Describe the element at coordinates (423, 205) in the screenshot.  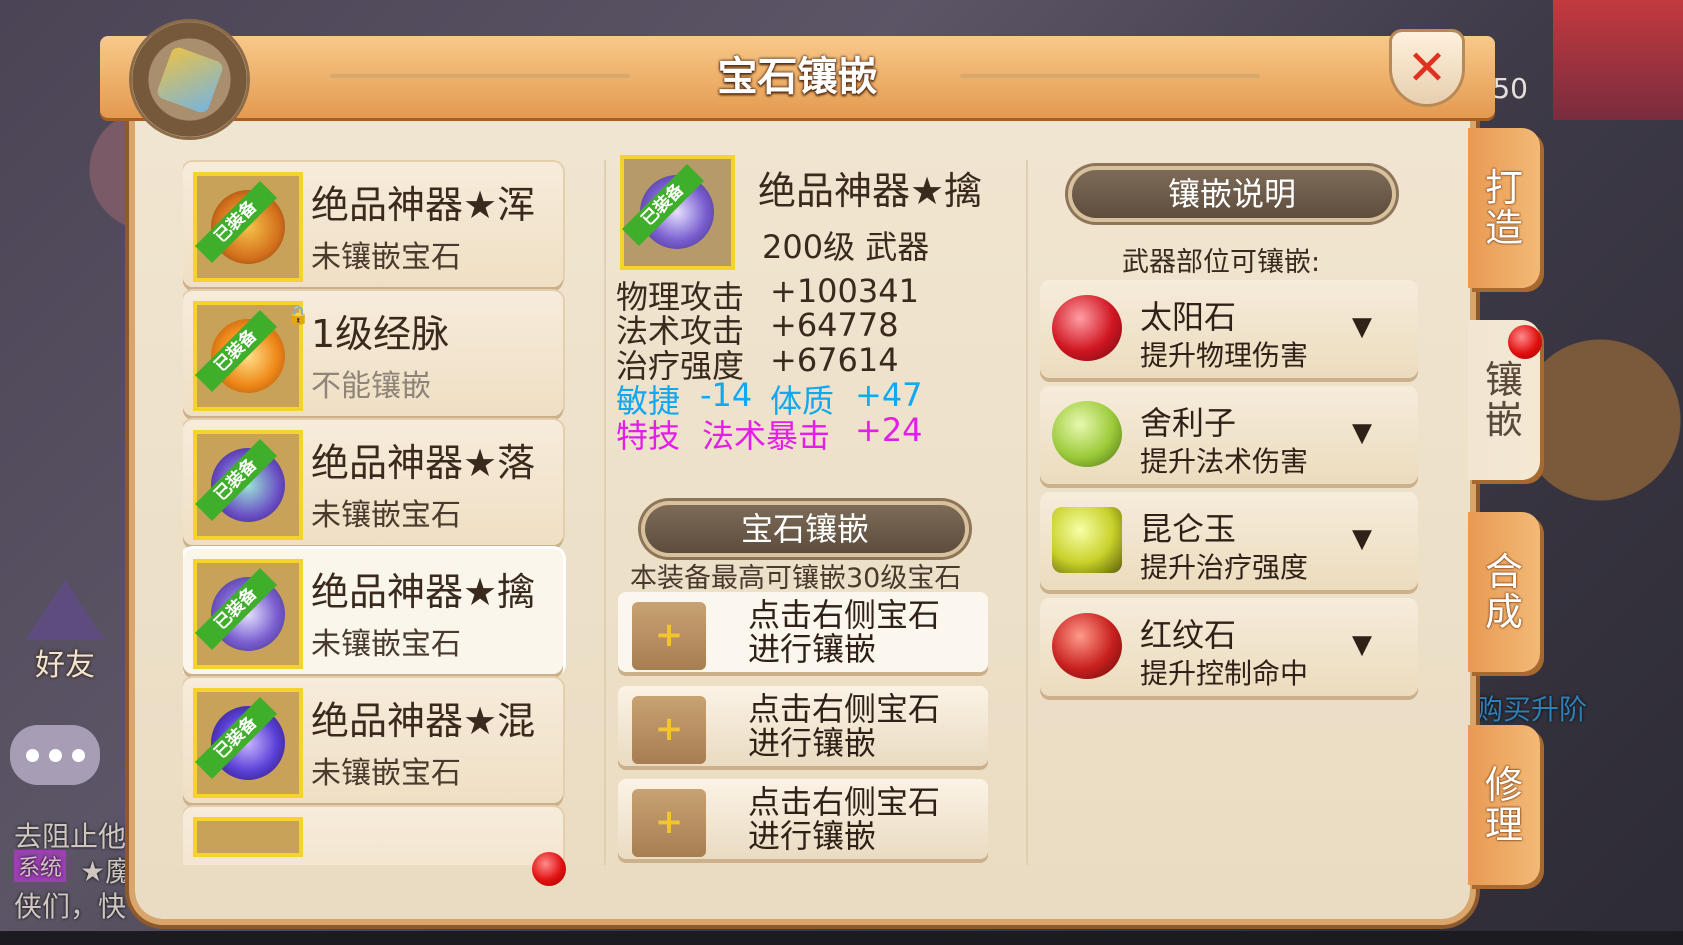
I see `item-name: 绝品神器★浑` at that location.